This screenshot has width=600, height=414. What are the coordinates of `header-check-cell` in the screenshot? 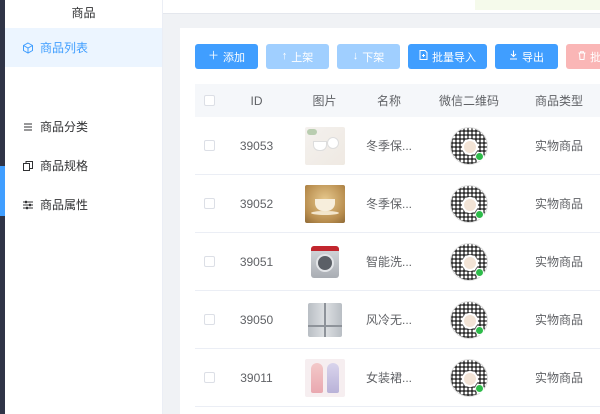 It's located at (209, 100).